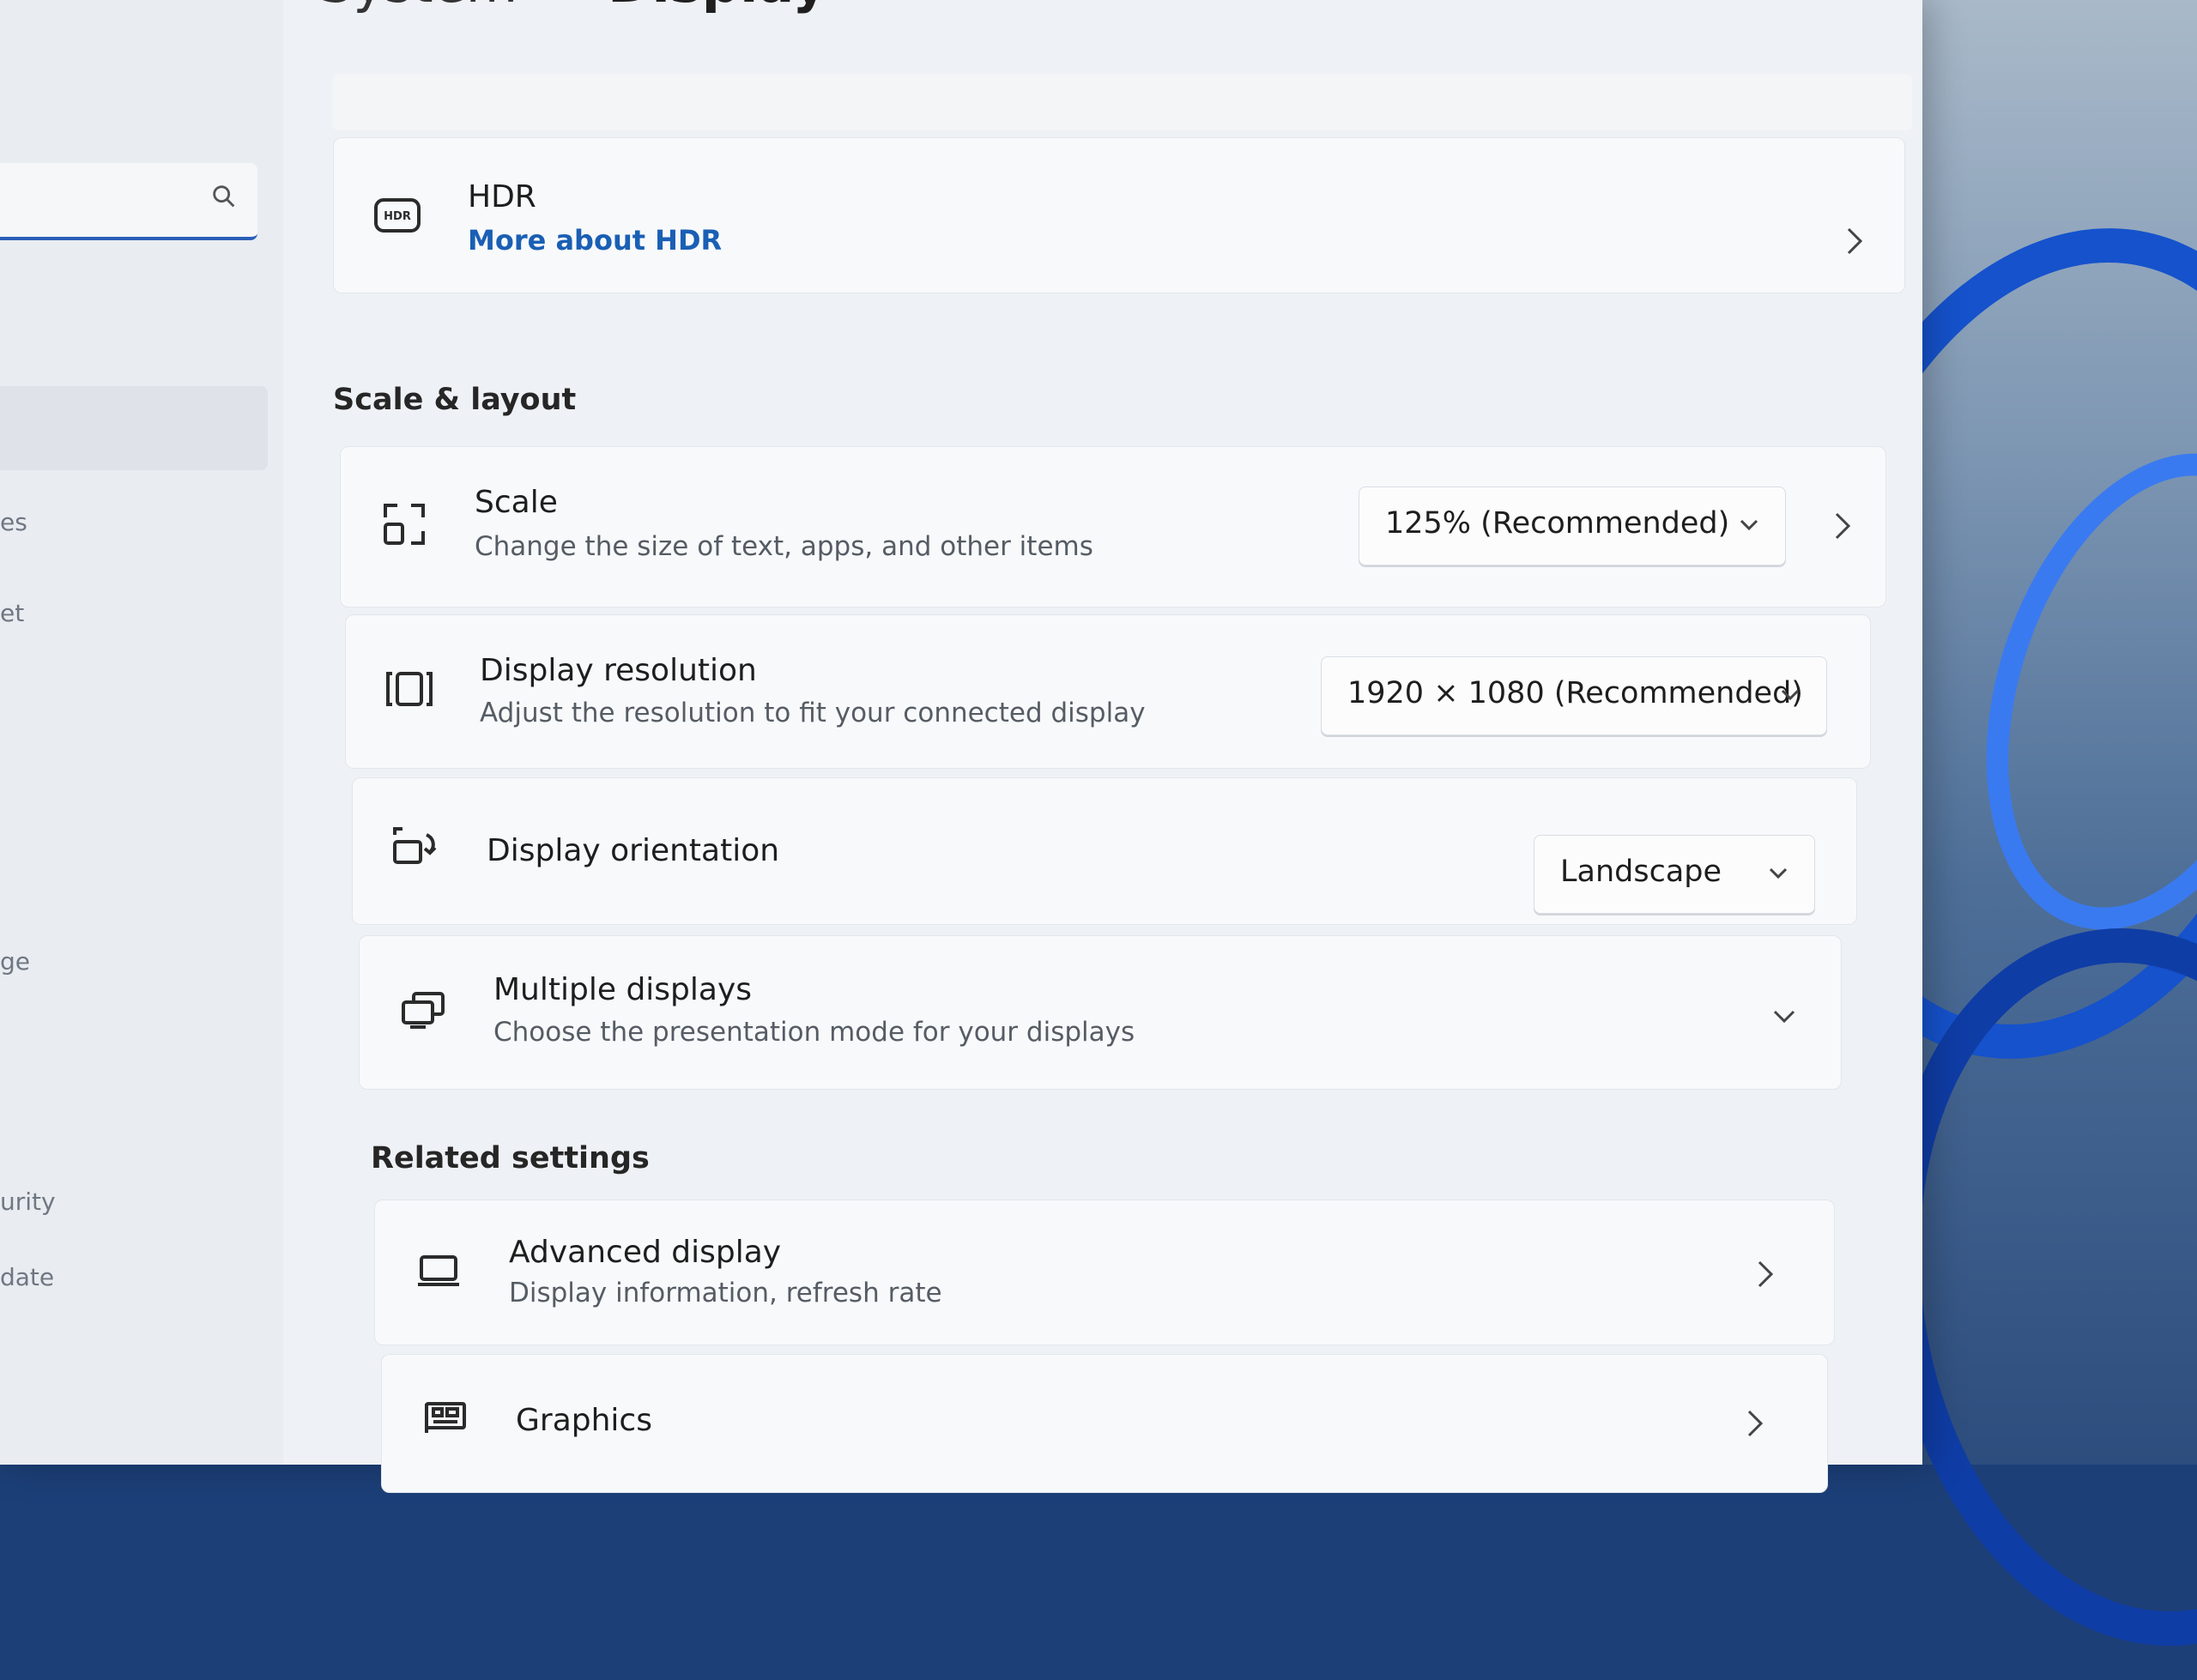 This screenshot has height=1680, width=2197. Describe the element at coordinates (404, 524) in the screenshot. I see `scale-icon` at that location.